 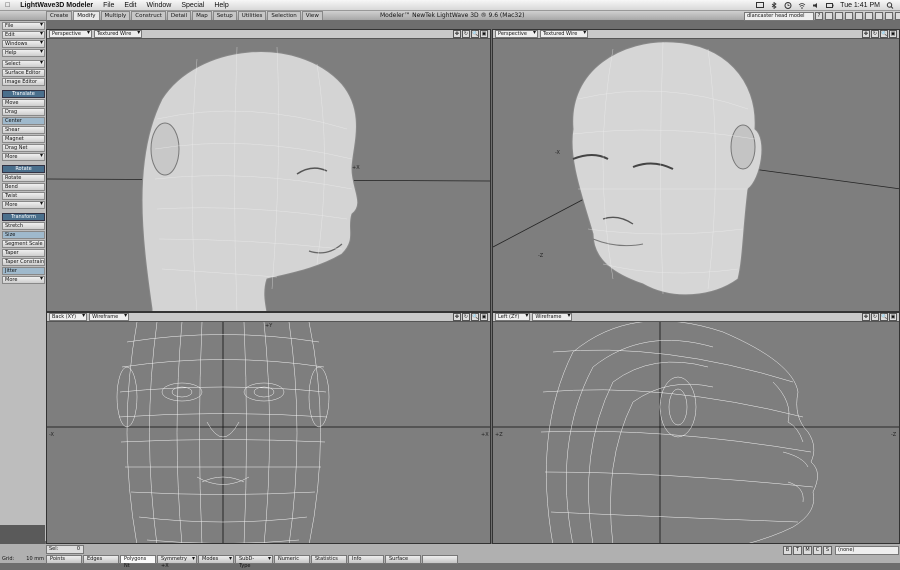 What do you see at coordinates (86, 15) in the screenshot?
I see `tab-modify: Modify` at bounding box center [86, 15].